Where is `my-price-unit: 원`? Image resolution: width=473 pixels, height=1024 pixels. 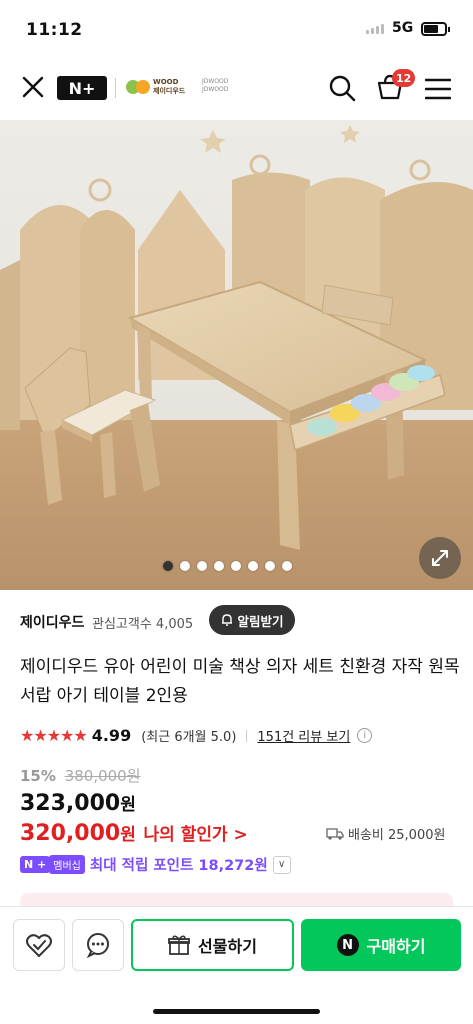 my-price-unit: 원 is located at coordinates (128, 835).